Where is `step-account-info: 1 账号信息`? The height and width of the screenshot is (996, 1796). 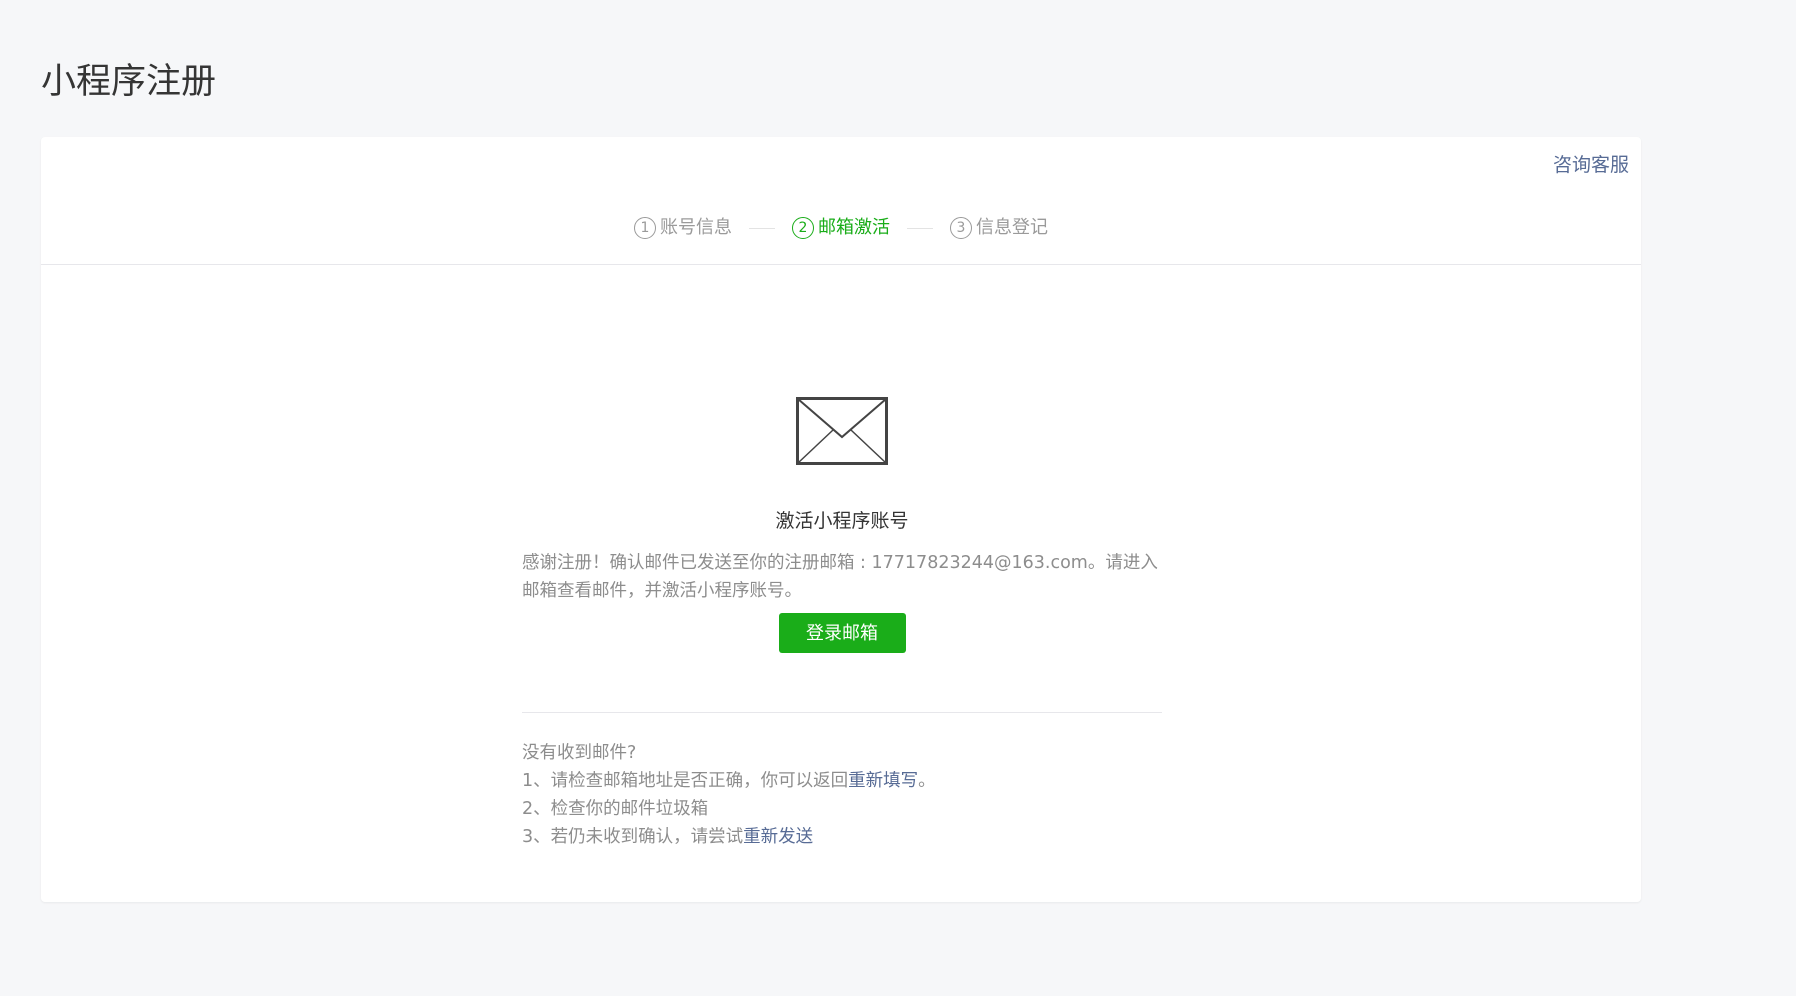 step-account-info: 1 账号信息 is located at coordinates (683, 228).